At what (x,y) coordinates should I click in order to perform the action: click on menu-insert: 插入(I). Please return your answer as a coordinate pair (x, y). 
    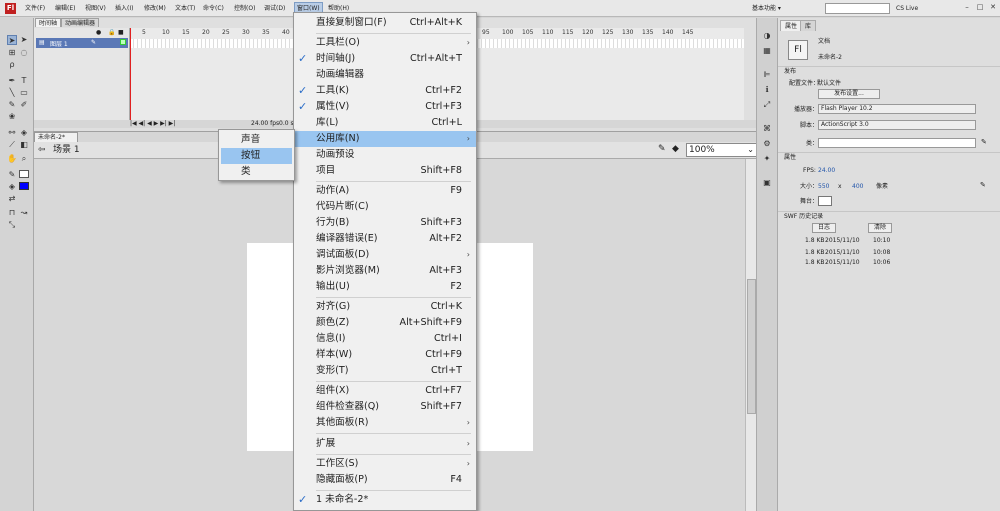
    Looking at the image, I should click on (124, 8).